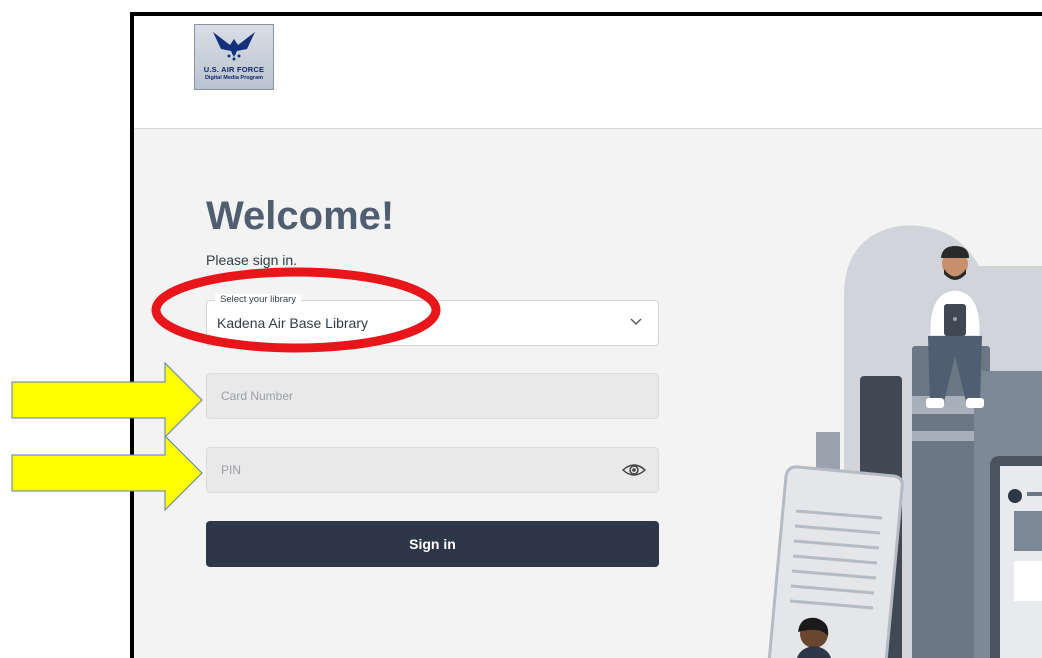 This screenshot has height=658, width=1042. I want to click on header: U.S. AIR FORCE Digital Media Program, so click(588, 72).